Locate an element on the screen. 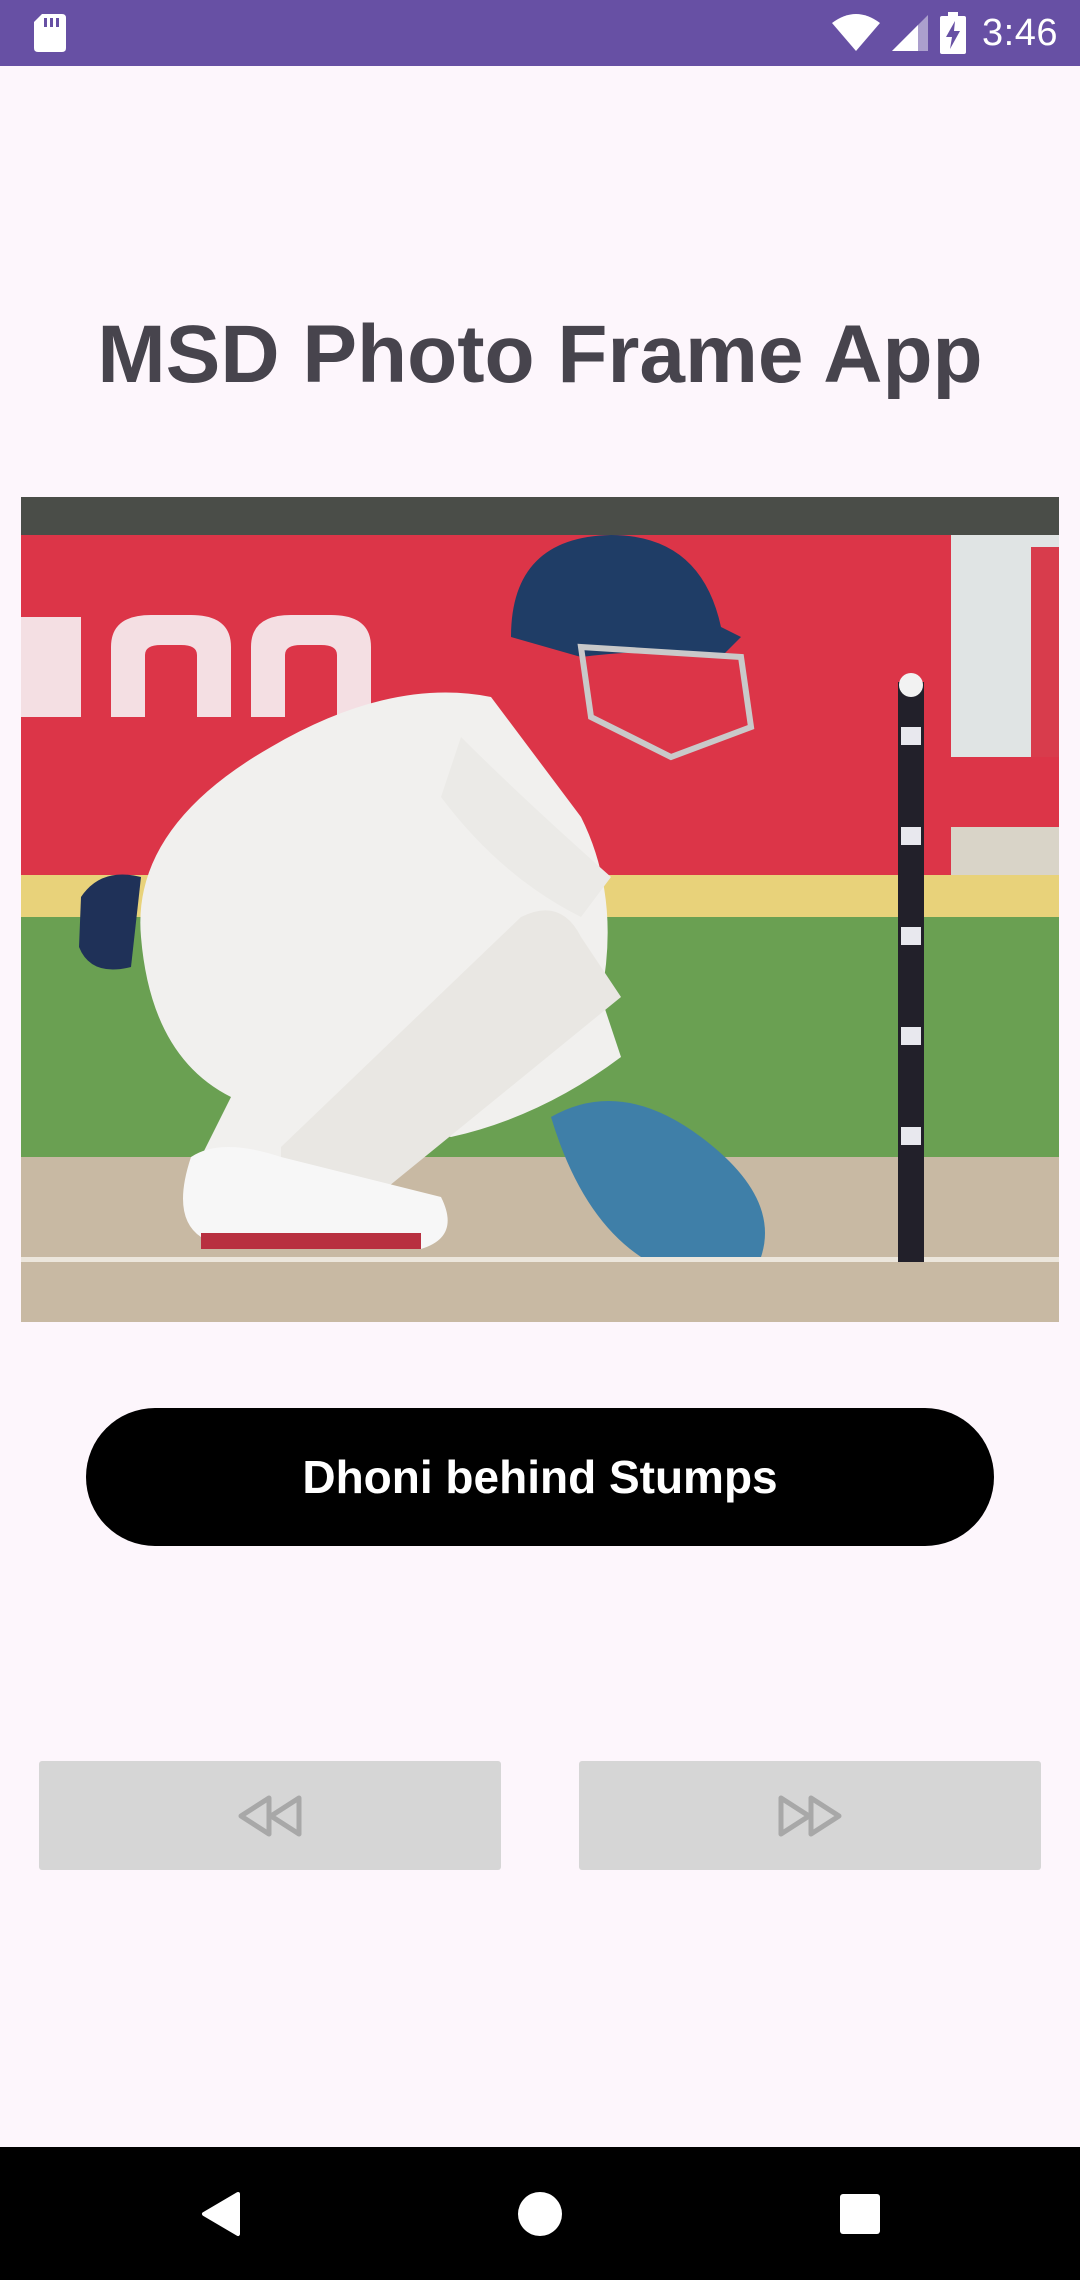 The height and width of the screenshot is (2280, 1080). next-button is located at coordinates (810, 1815).